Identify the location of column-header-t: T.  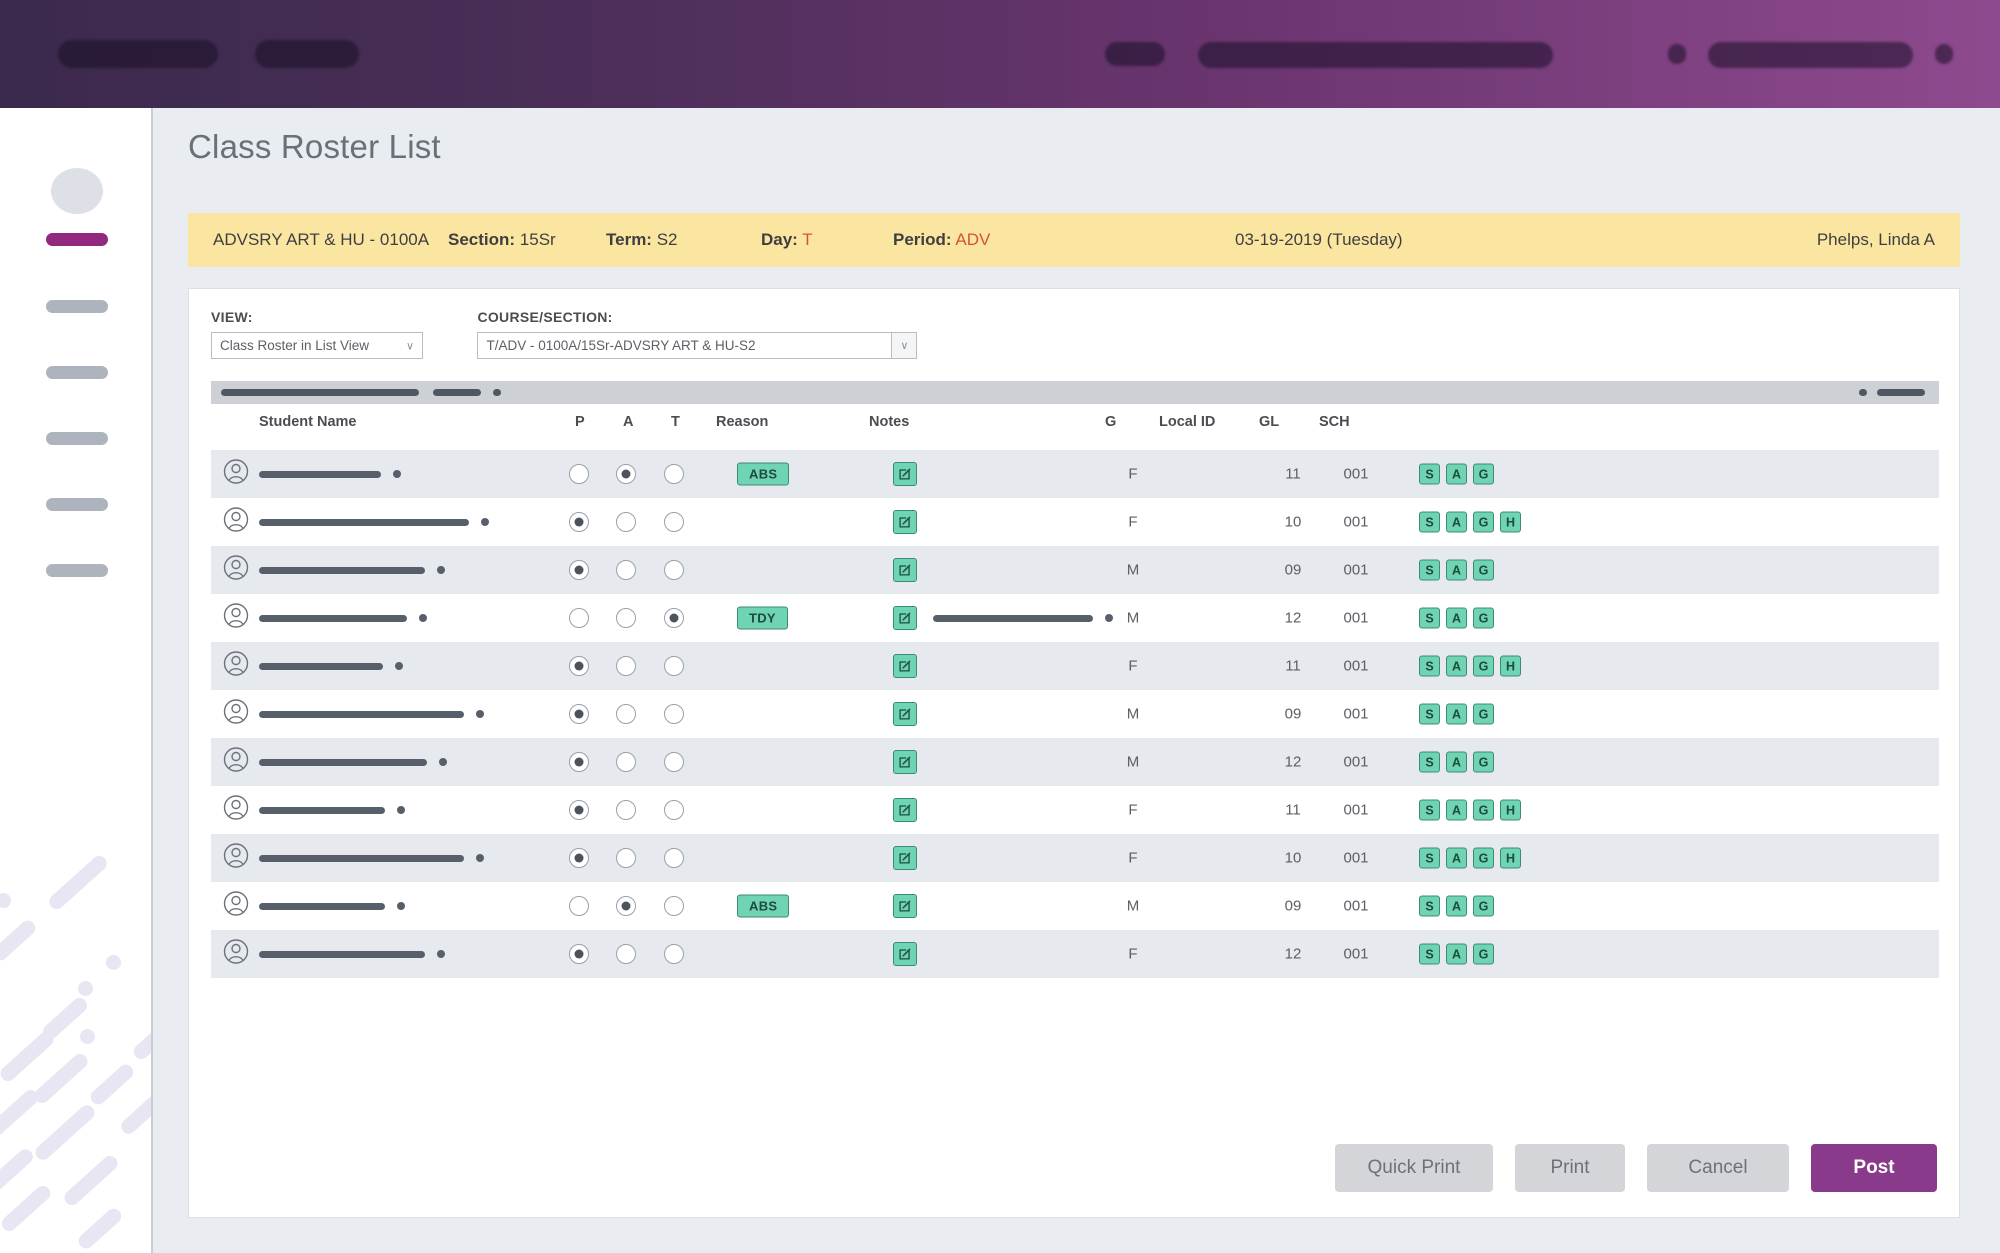
(675, 422).